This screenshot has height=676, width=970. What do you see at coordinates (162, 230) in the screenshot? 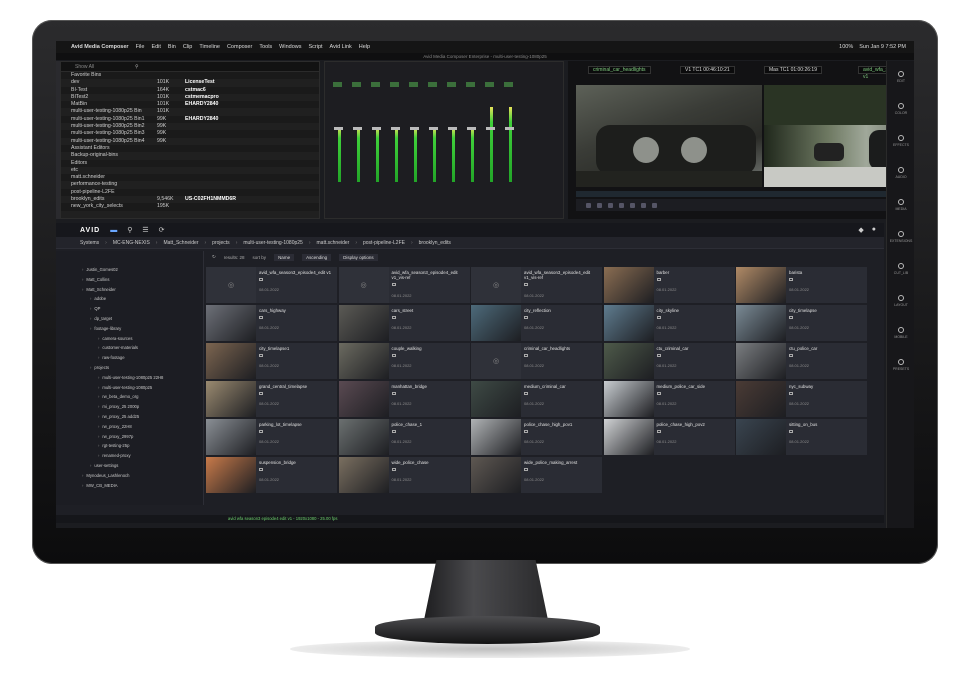
I see `connect-icon: ⟳` at bounding box center [162, 230].